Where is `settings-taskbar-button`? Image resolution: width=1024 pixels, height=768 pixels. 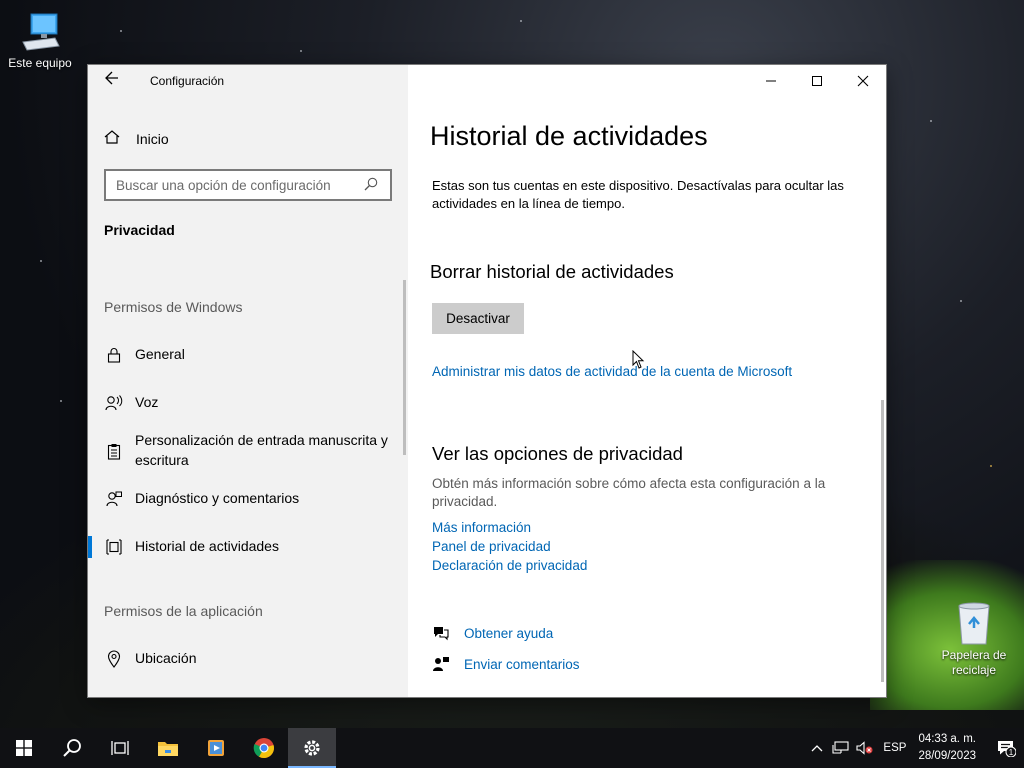 settings-taskbar-button is located at coordinates (312, 748).